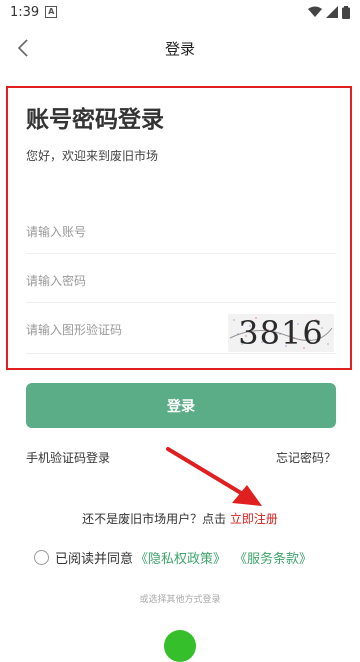  What do you see at coordinates (181, 405) in the screenshot?
I see `login-button: 登录` at bounding box center [181, 405].